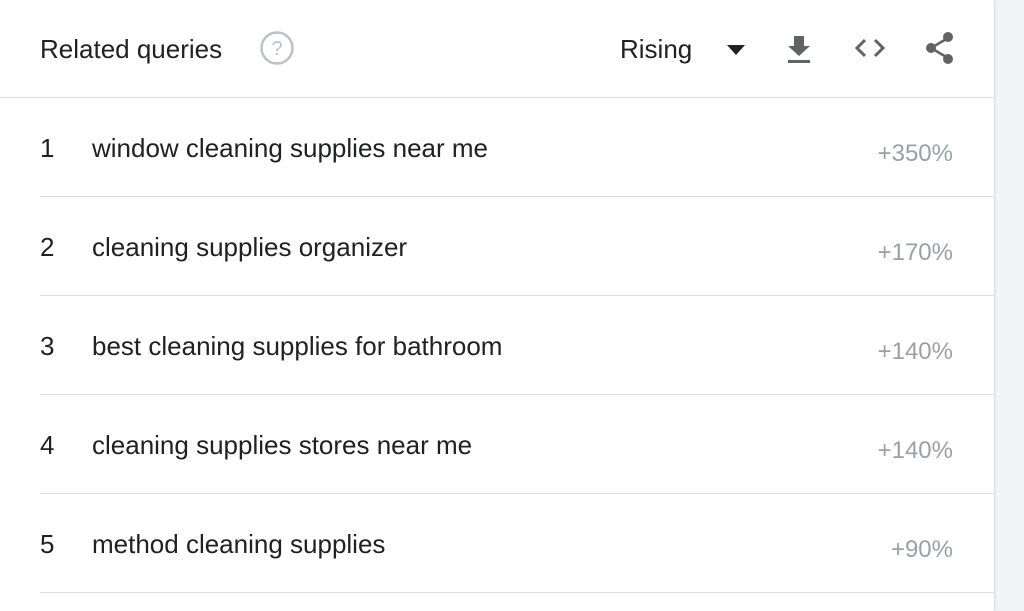 Image resolution: width=1024 pixels, height=611 pixels. I want to click on query-rank: 1, so click(47, 148).